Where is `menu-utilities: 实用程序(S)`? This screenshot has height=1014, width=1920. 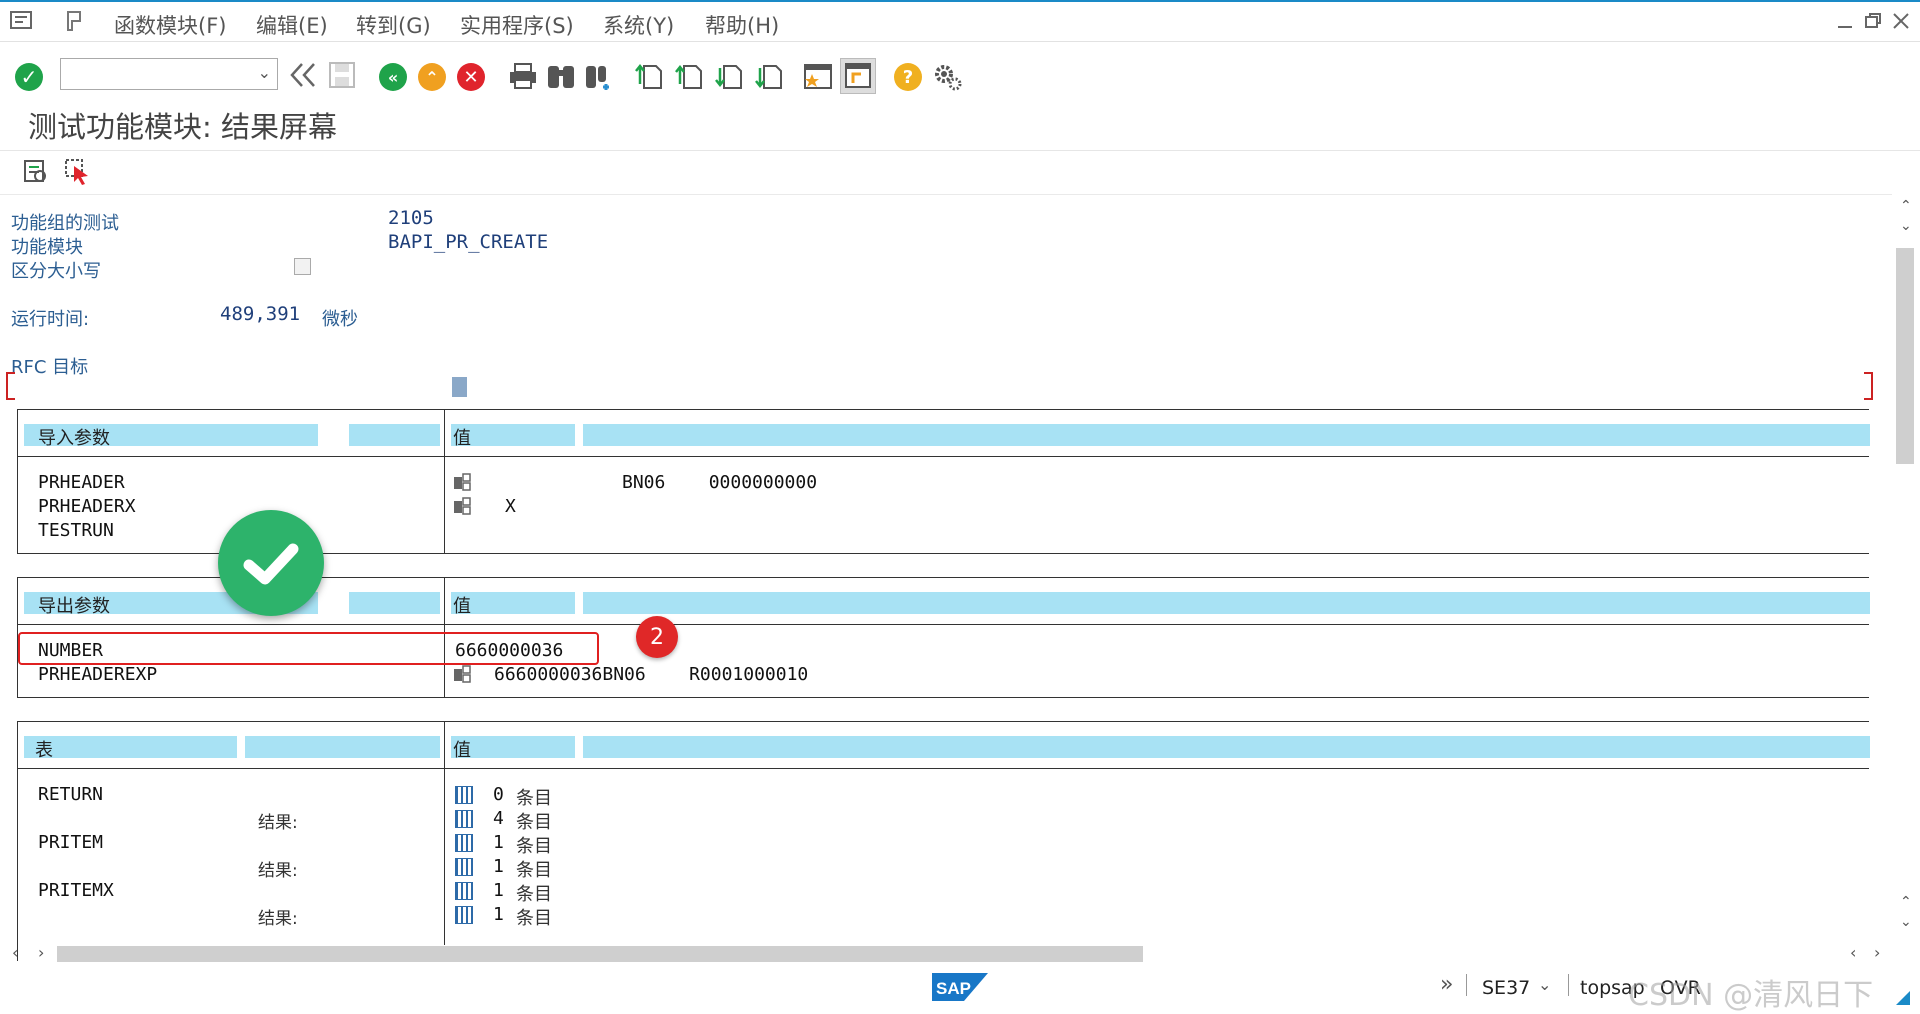 menu-utilities: 实用程序(S) is located at coordinates (517, 25).